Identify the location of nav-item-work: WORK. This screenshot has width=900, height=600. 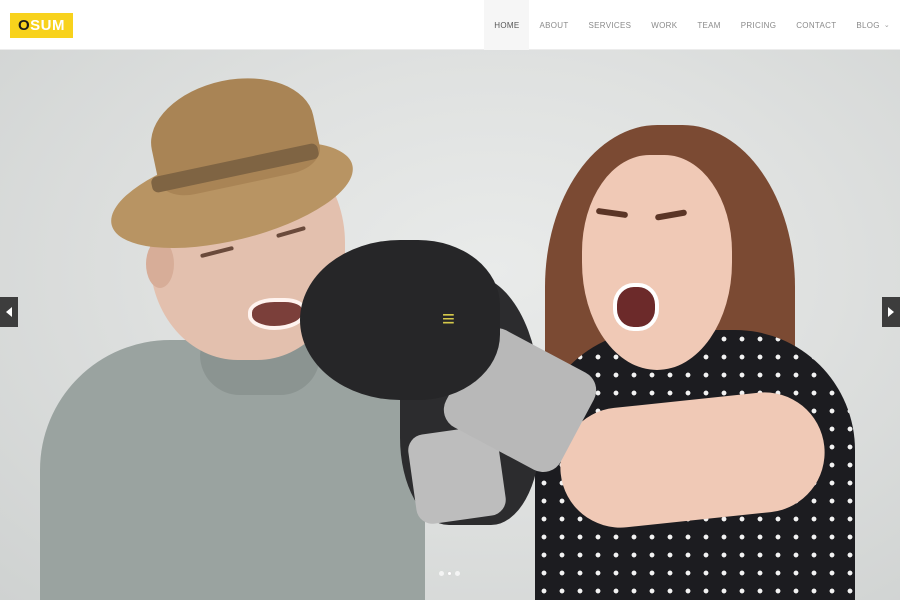
(664, 25).